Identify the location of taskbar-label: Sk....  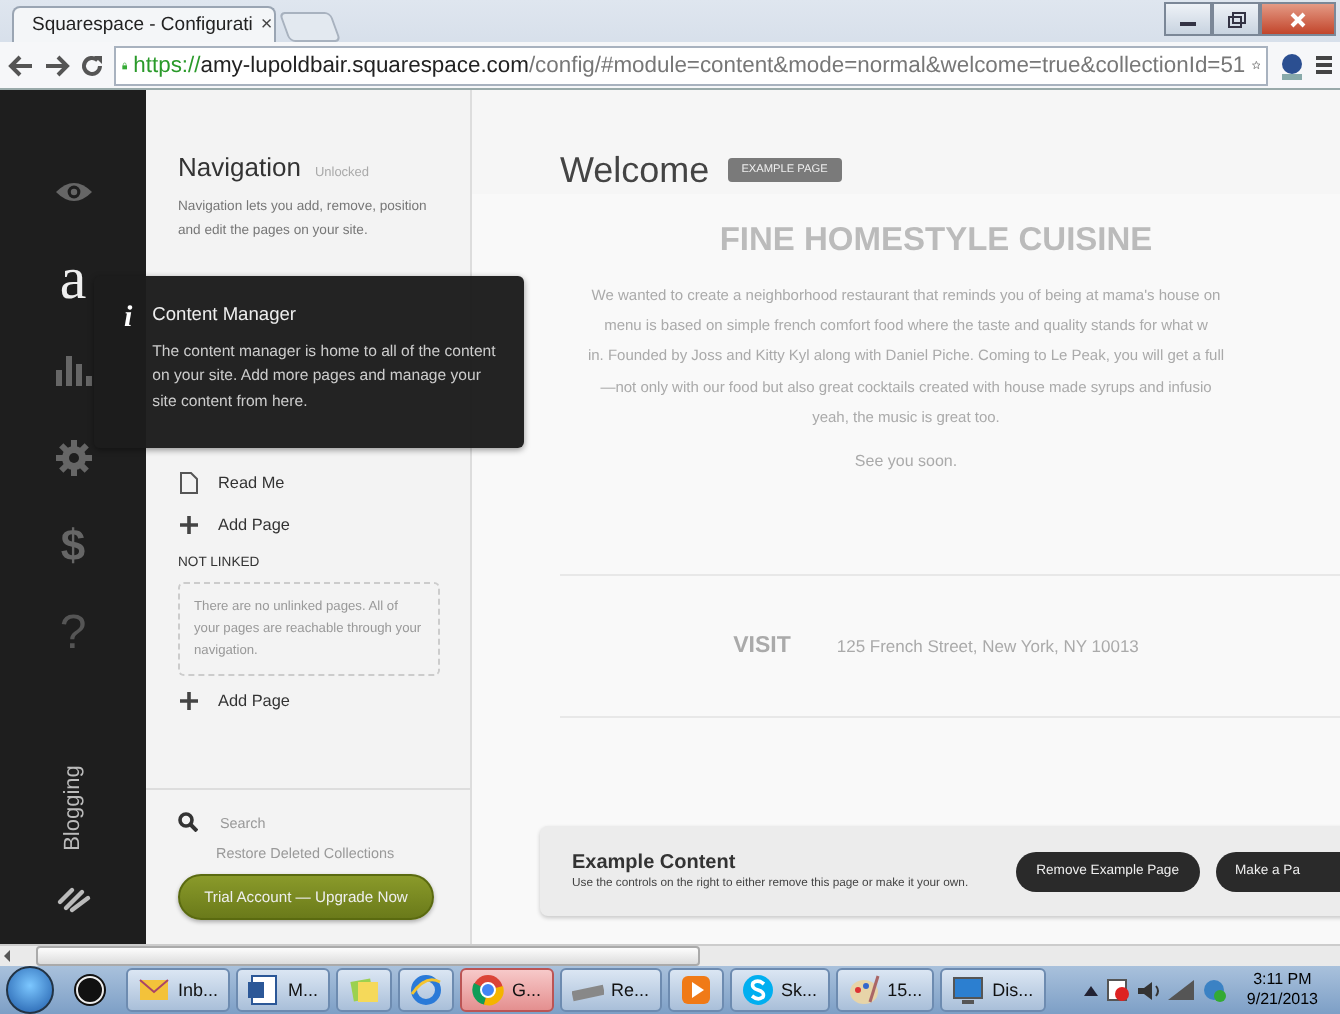
(799, 990).